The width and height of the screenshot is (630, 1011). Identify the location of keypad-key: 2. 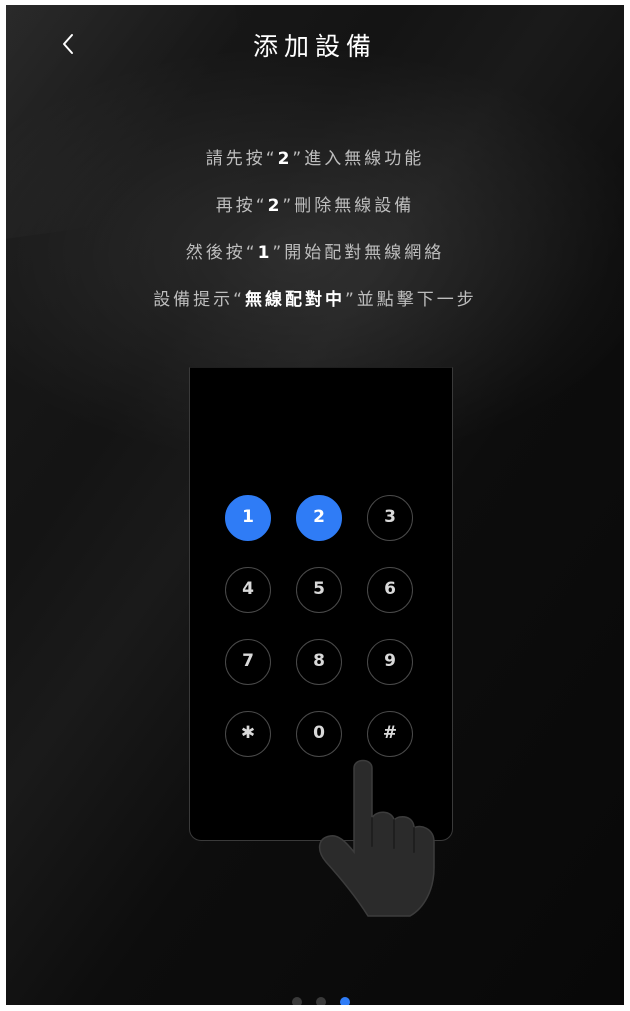
(319, 518).